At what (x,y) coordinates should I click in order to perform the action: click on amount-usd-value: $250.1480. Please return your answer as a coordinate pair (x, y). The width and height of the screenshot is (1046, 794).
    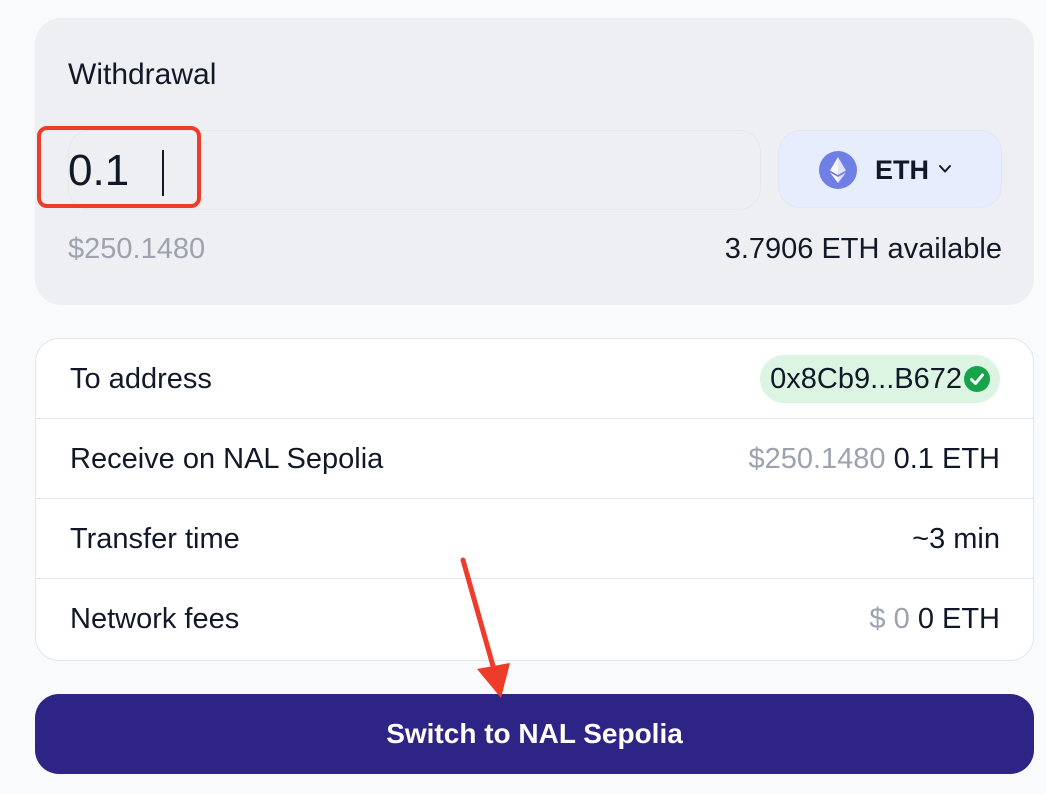
    Looking at the image, I should click on (137, 249).